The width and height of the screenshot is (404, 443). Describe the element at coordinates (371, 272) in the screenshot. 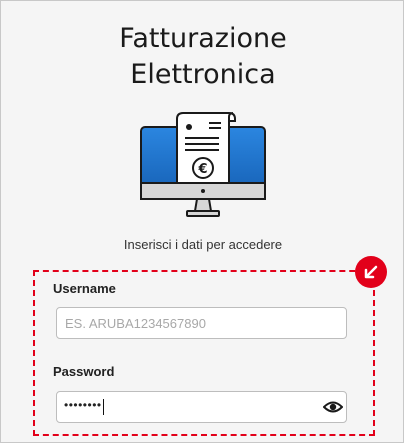

I see `arrow-down-left-icon` at that location.